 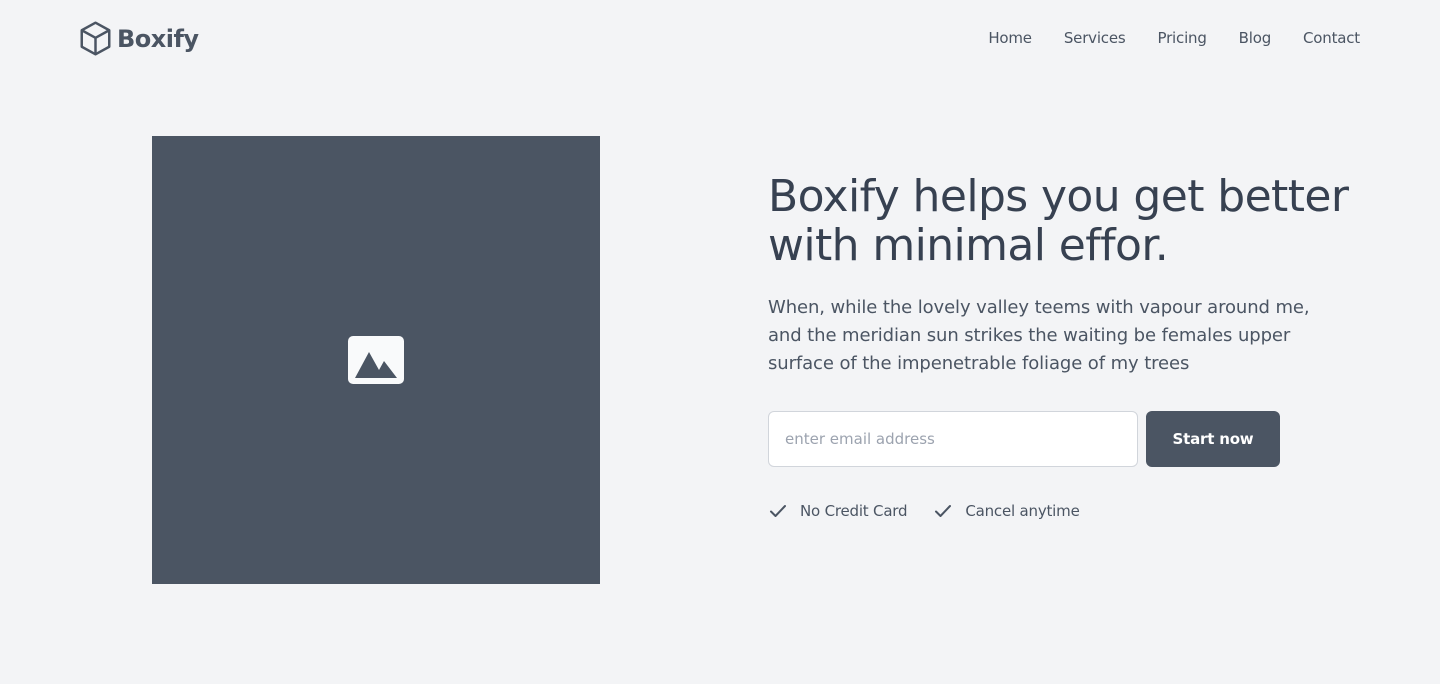 I want to click on perks-list: No Credit Card Cancel anytime, so click(x=1068, y=511).